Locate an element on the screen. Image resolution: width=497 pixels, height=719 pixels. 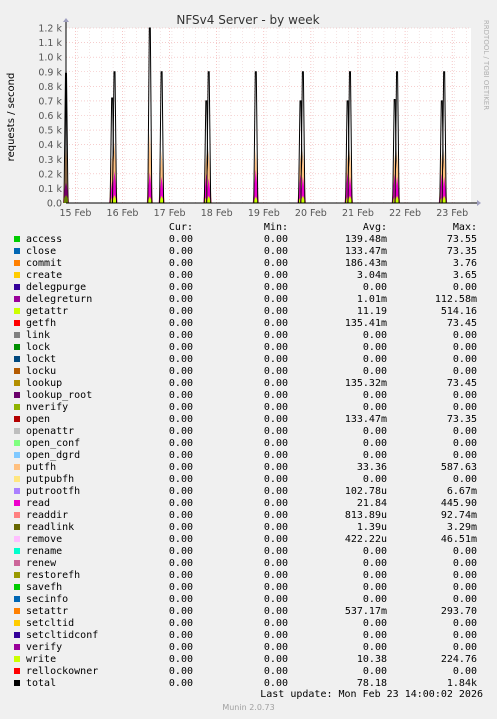
legend-row: commit 0.00 0.00 186.43m 3.76 is located at coordinates (248, 264).